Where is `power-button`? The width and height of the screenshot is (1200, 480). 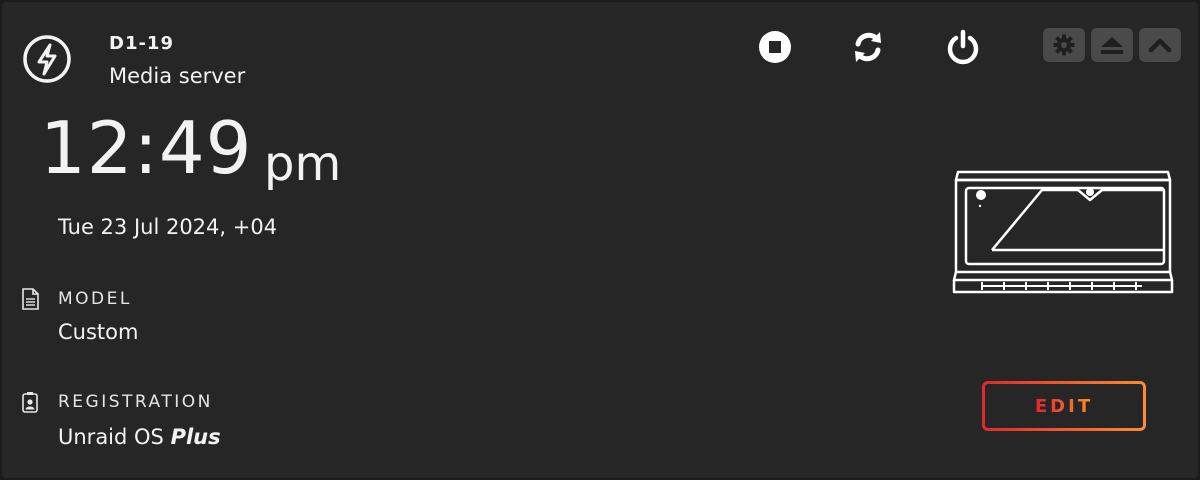 power-button is located at coordinates (963, 47).